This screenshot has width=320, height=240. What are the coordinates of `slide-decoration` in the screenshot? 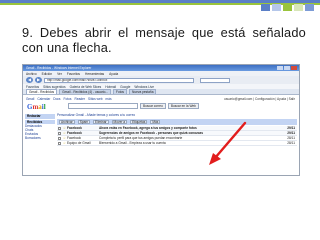 It's located at (160, 7).